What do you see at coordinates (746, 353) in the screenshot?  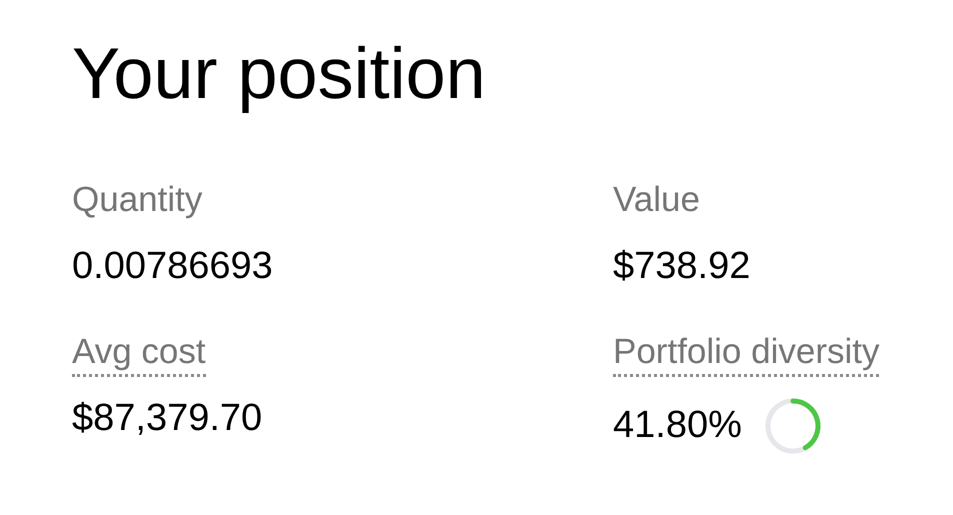 I see `stat-label: Portfolio diversity` at bounding box center [746, 353].